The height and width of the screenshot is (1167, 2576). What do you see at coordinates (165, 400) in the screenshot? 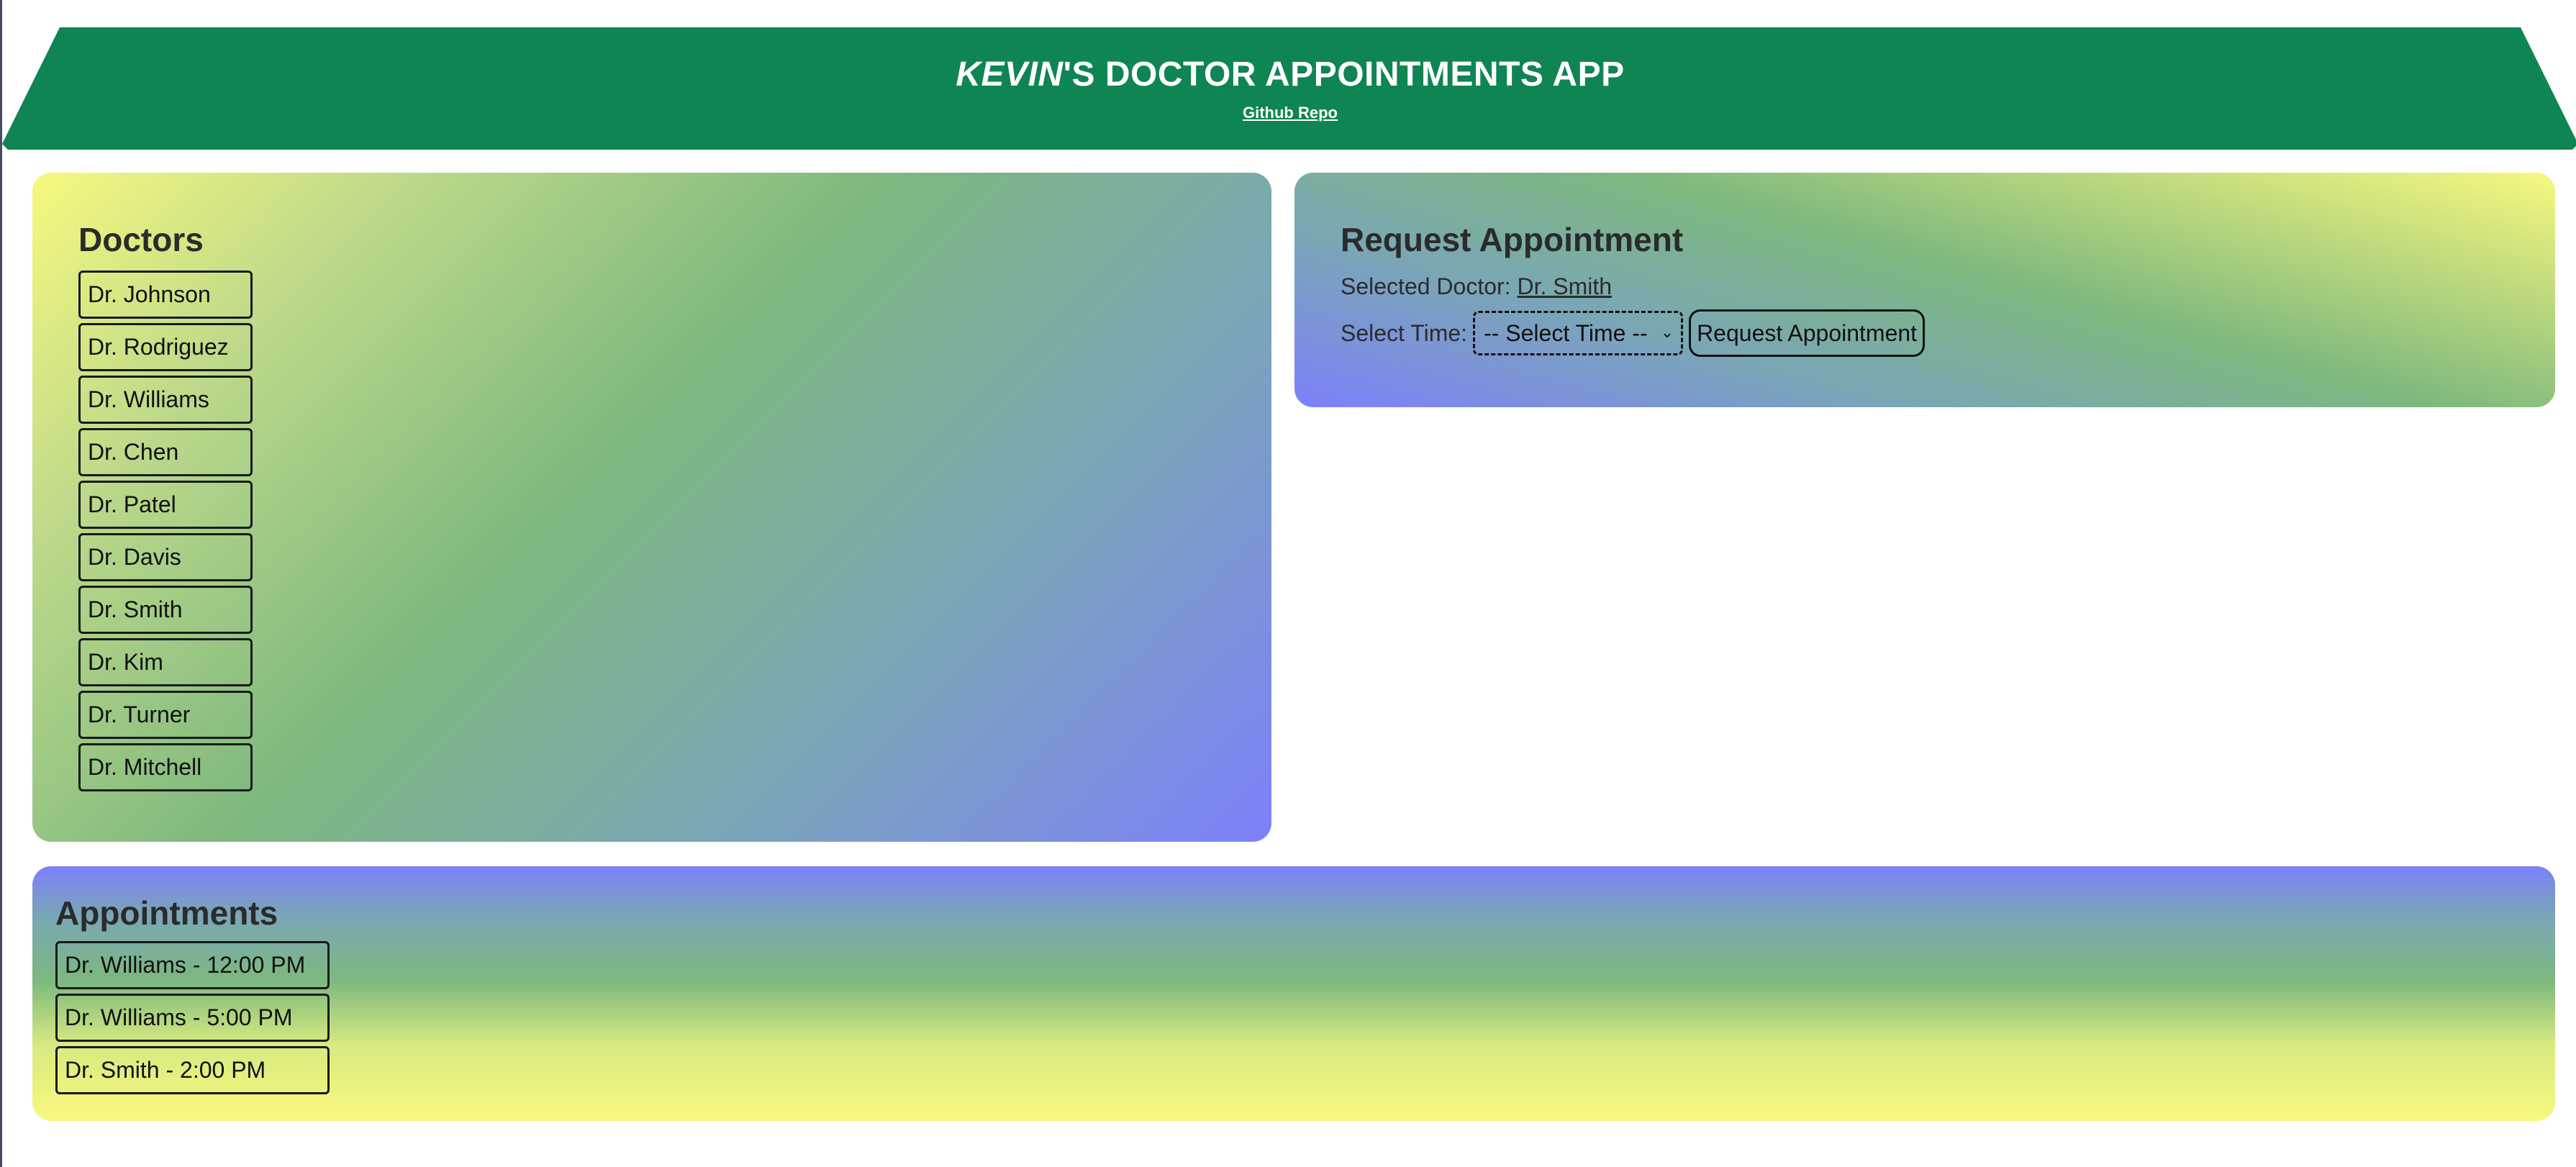
I see `doctor-button-williams: Dr. Williams` at bounding box center [165, 400].